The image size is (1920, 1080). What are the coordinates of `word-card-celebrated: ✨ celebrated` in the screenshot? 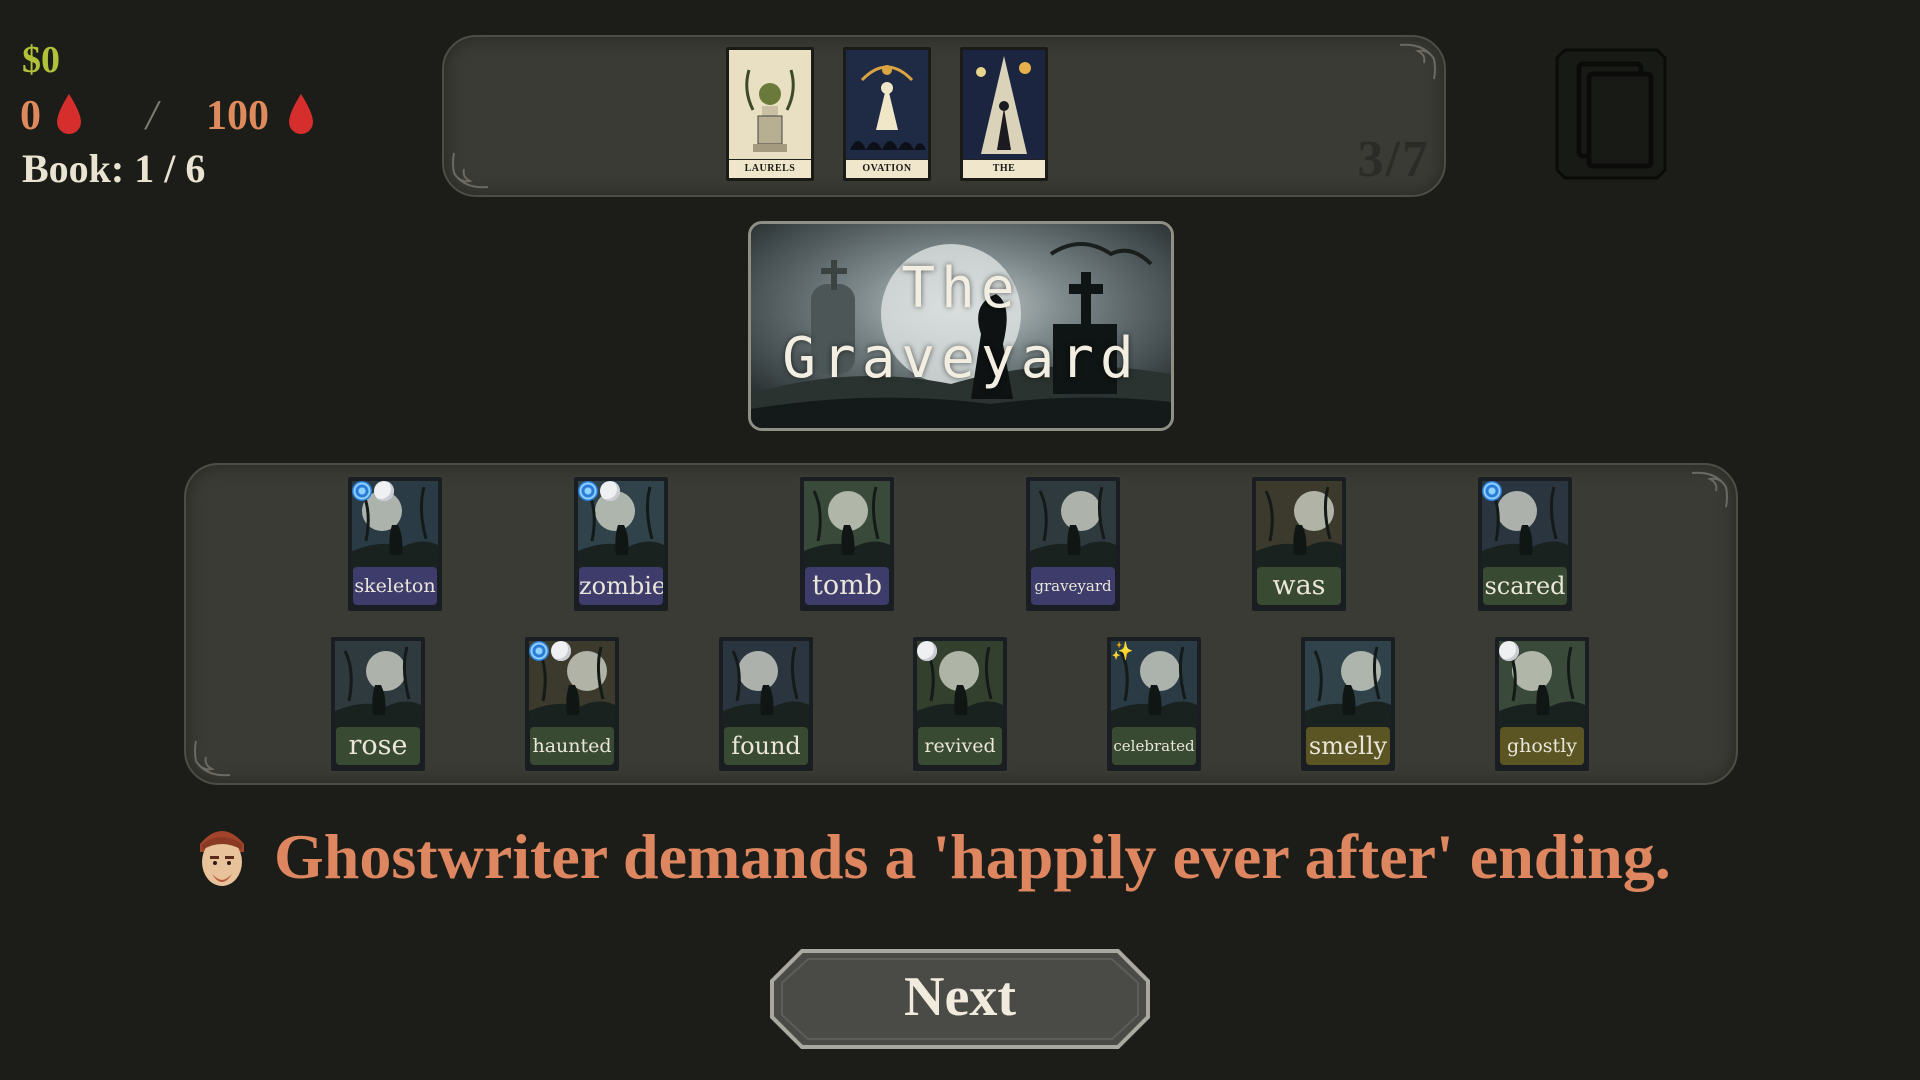 It's located at (1154, 704).